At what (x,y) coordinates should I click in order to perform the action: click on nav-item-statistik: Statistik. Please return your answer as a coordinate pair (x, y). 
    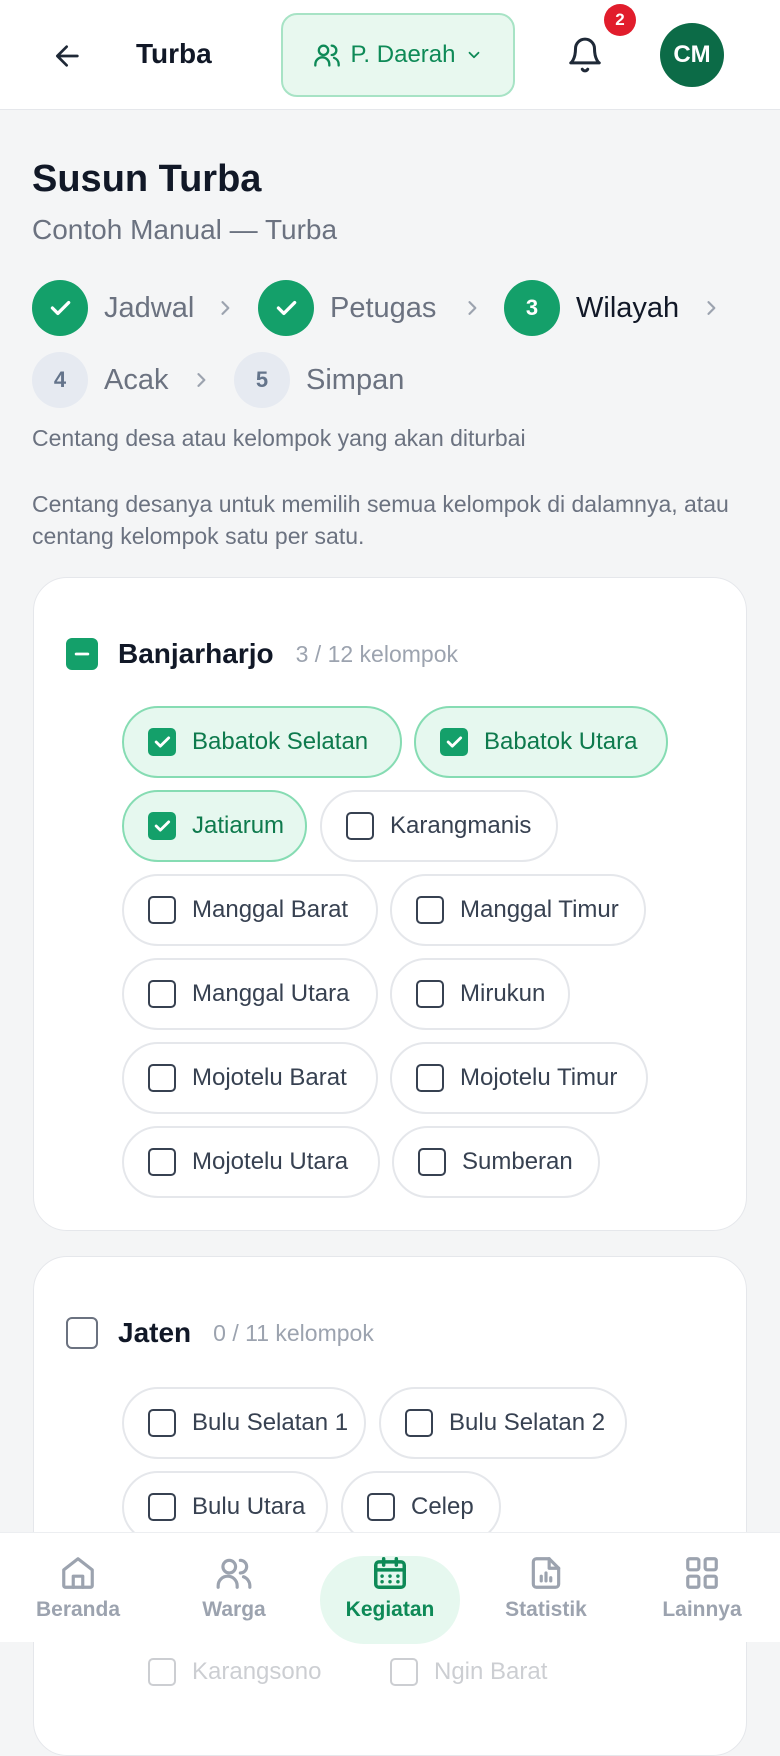
    Looking at the image, I should click on (546, 1588).